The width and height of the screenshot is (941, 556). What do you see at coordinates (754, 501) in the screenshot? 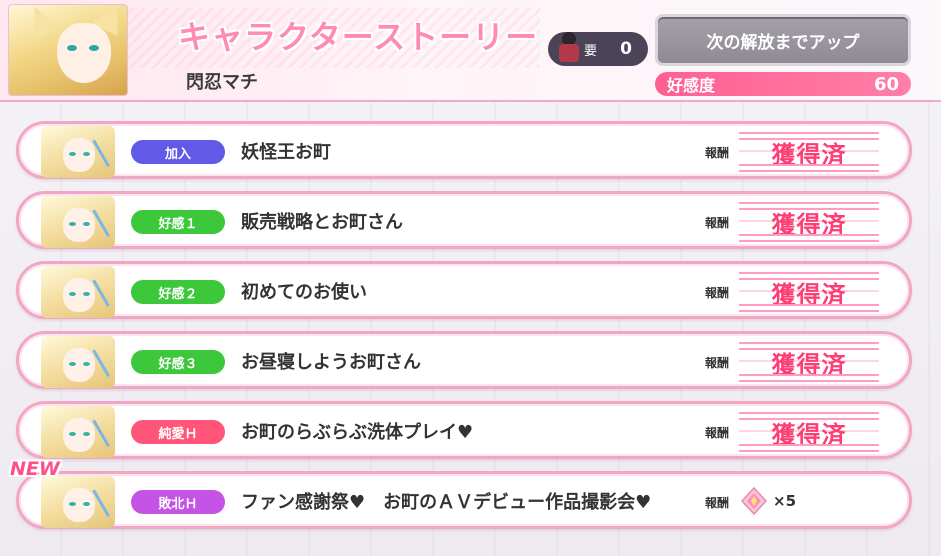
I see `crystal-gem-icon` at bounding box center [754, 501].